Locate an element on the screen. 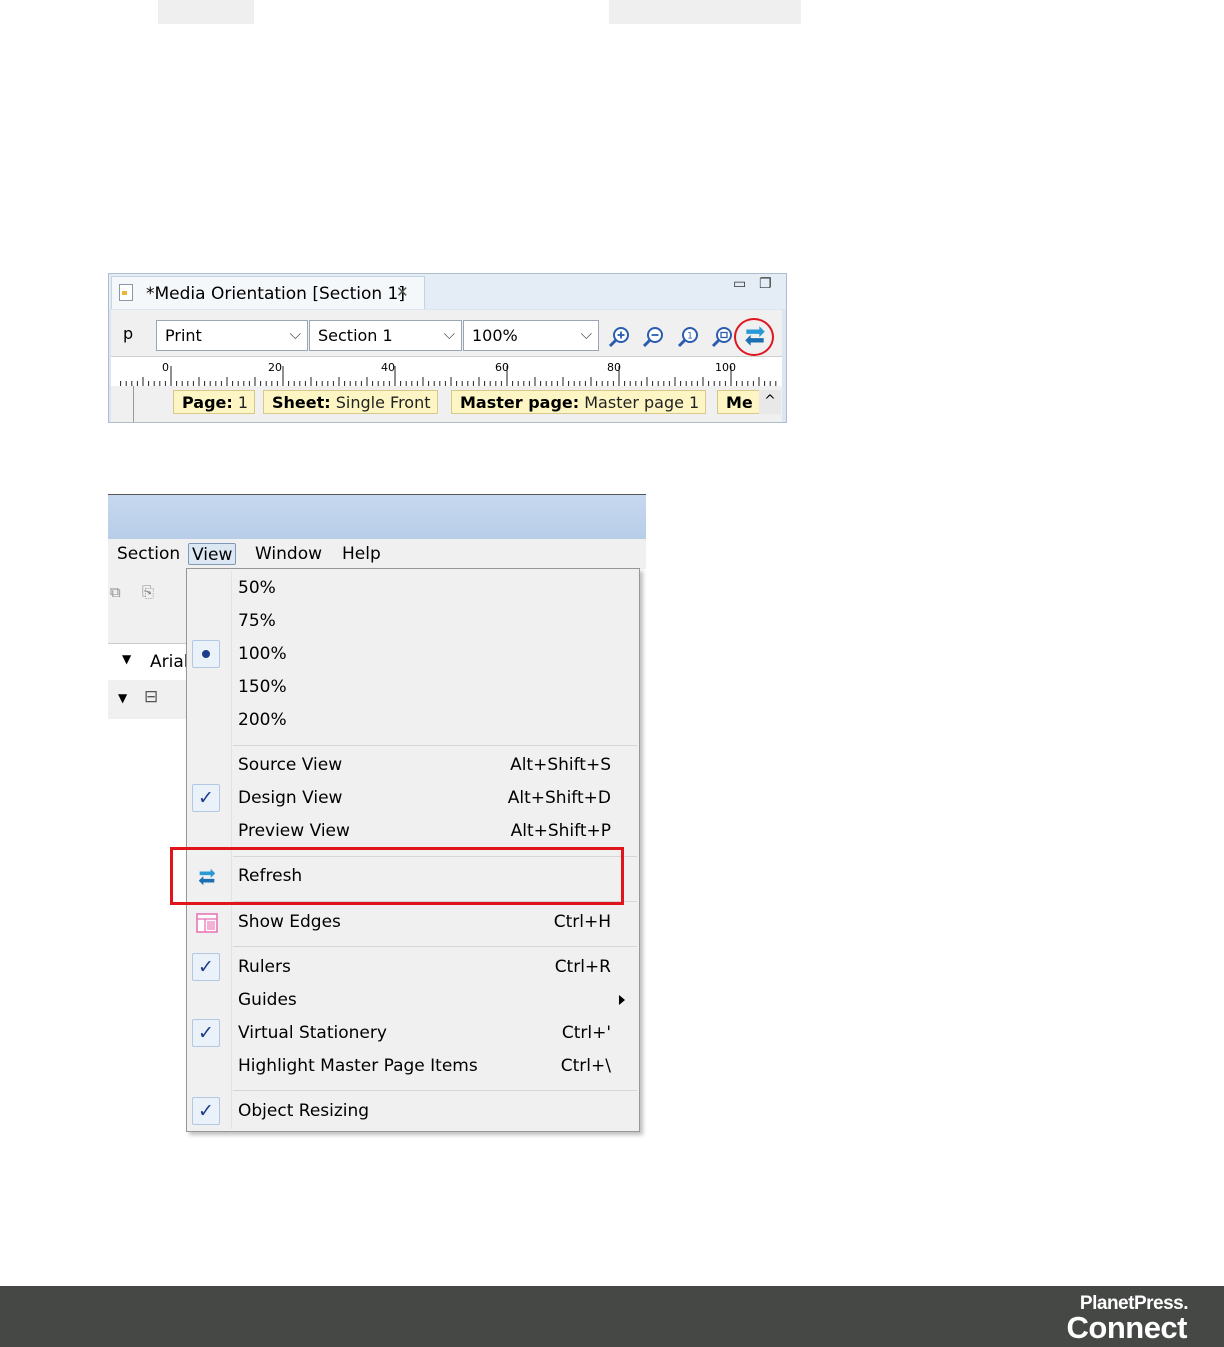 Image resolution: width=1224 pixels, height=1347 pixels. status-master-page: Master page: Master page 1 is located at coordinates (579, 402).